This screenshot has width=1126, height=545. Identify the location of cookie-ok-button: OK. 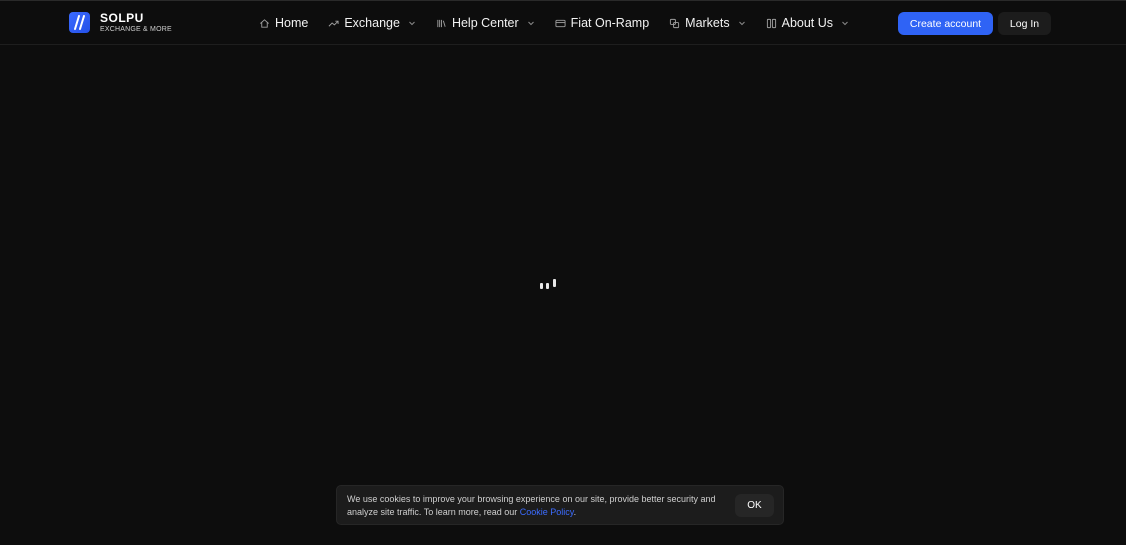
(754, 505).